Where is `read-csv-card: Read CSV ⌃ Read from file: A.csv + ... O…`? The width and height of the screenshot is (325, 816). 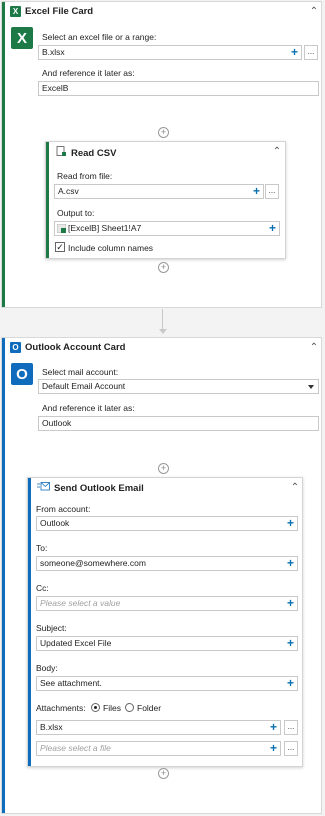
read-csv-card: Read CSV ⌃ Read from file: A.csv + ... O… is located at coordinates (165, 200).